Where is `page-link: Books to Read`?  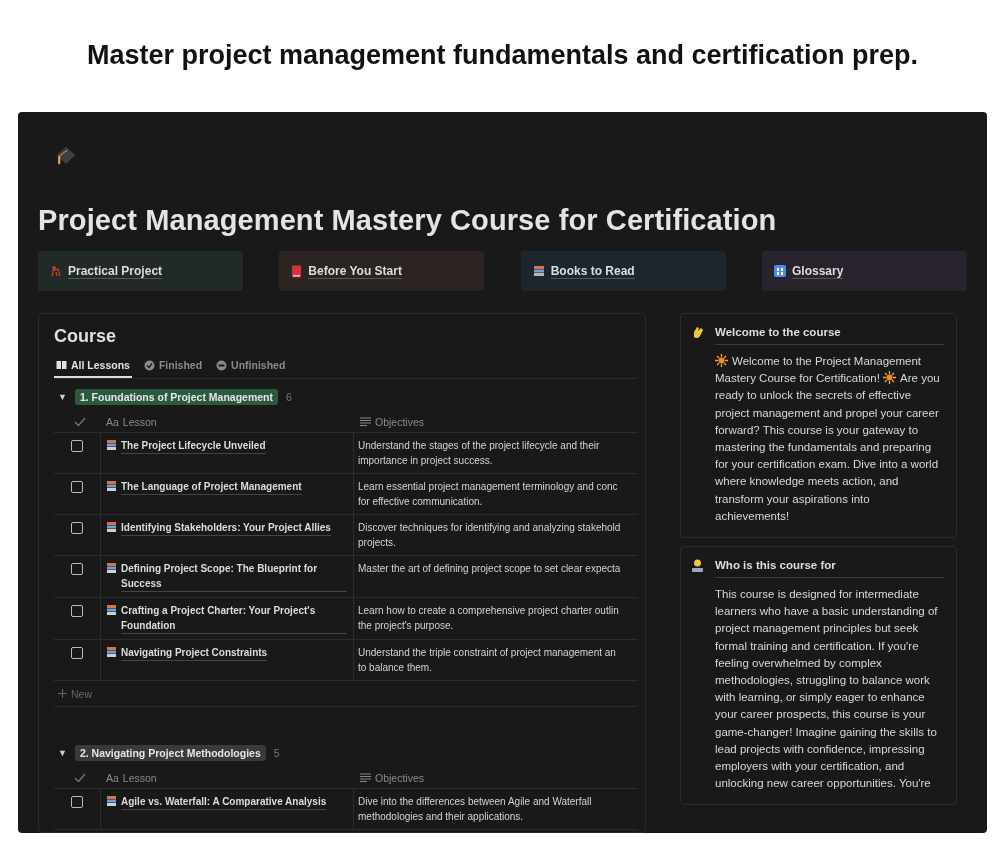 page-link: Books to Read is located at coordinates (623, 271).